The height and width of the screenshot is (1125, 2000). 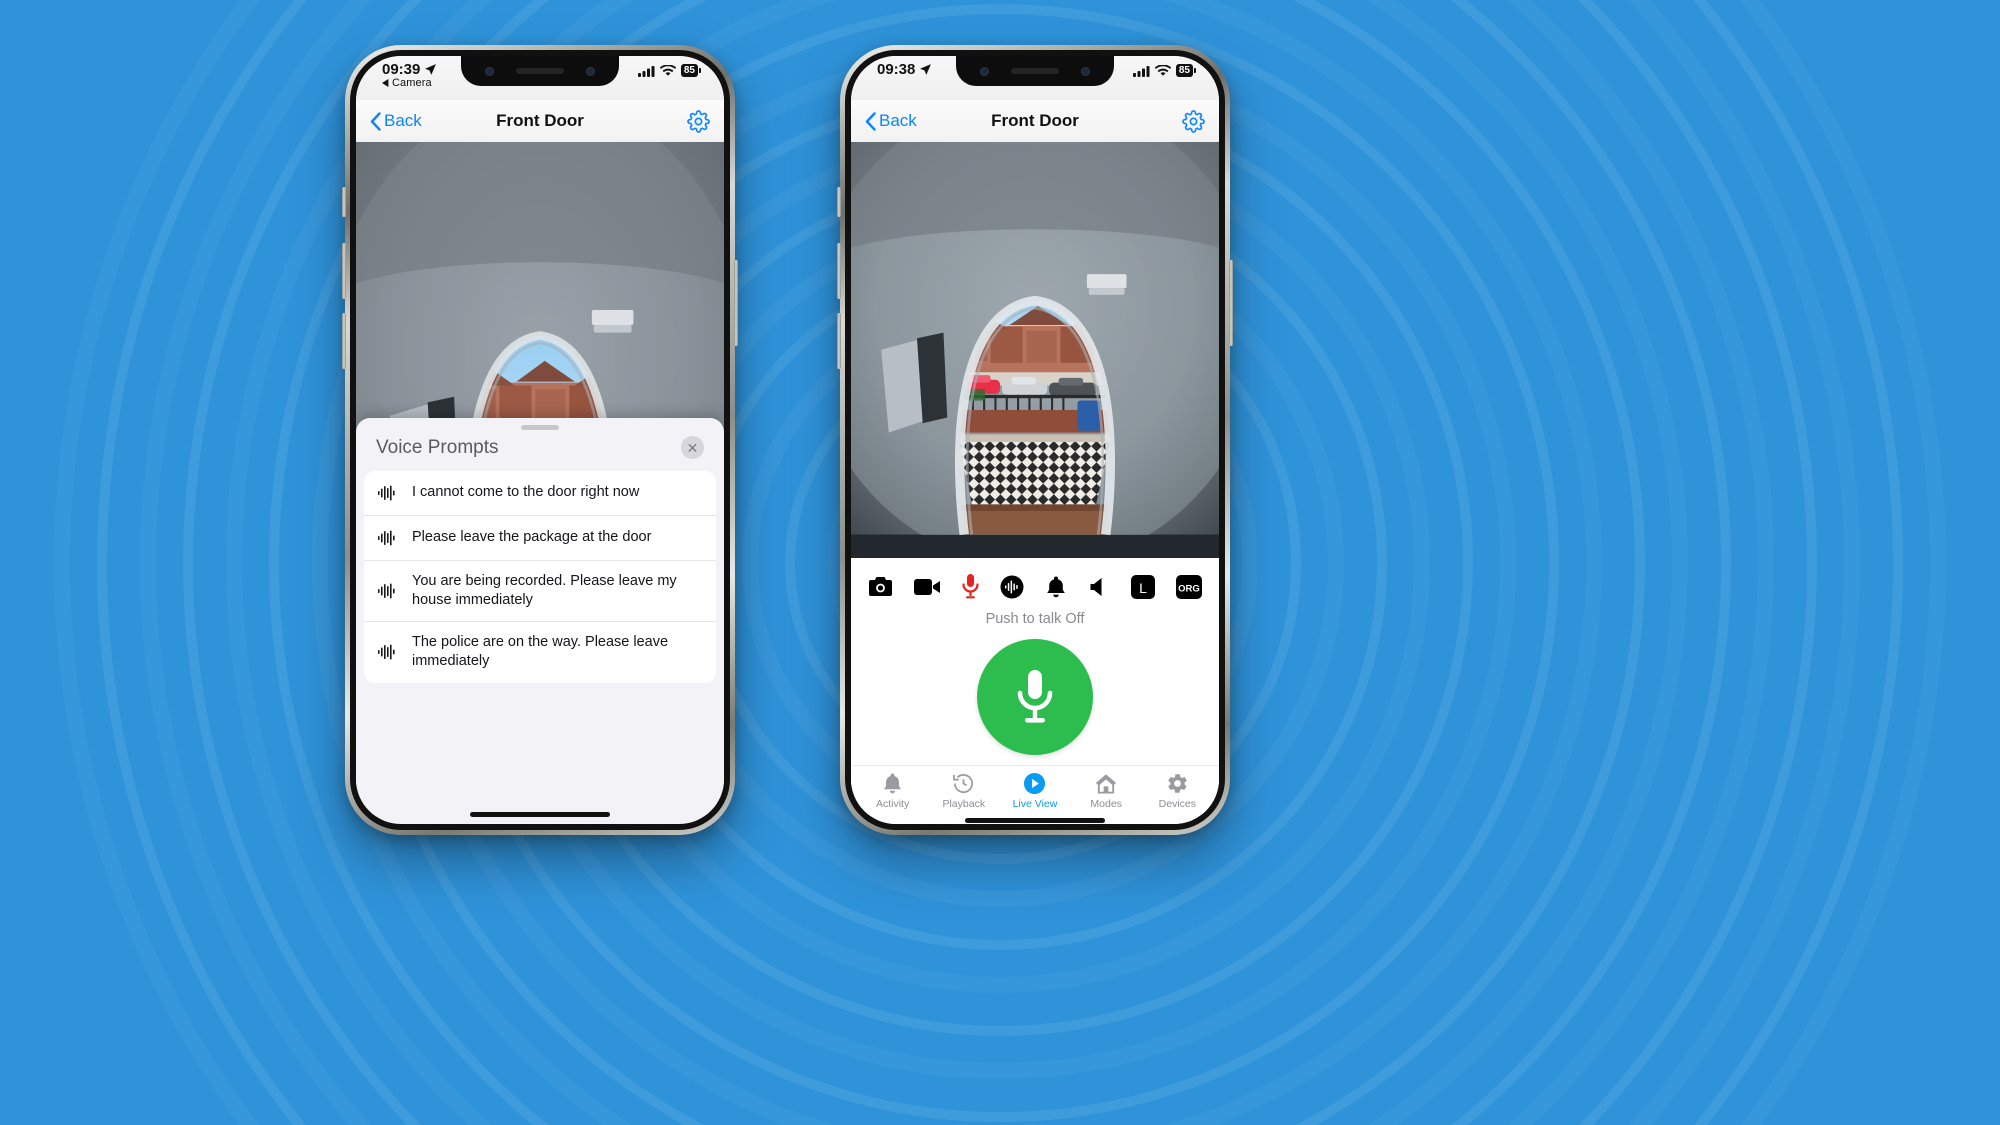 What do you see at coordinates (1106, 804) in the screenshot?
I see `tab-label: Modes` at bounding box center [1106, 804].